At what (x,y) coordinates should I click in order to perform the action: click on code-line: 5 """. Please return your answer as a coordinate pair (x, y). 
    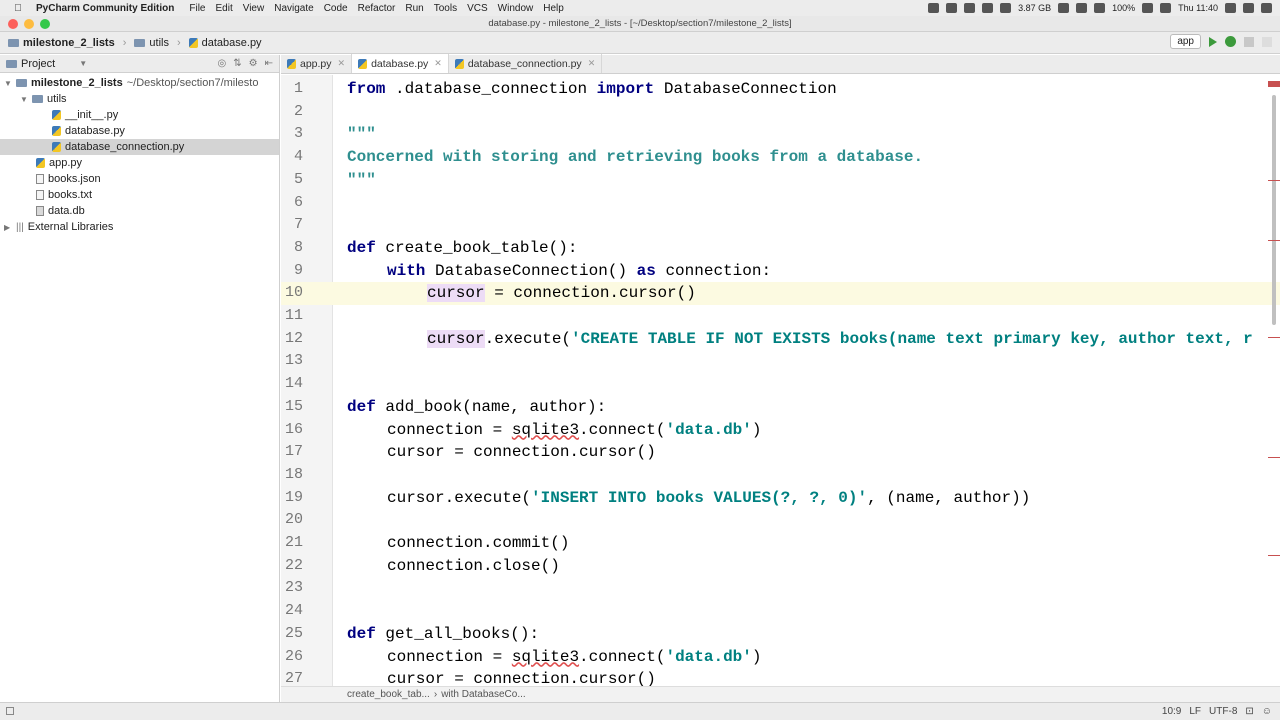
    Looking at the image, I should click on (780, 180).